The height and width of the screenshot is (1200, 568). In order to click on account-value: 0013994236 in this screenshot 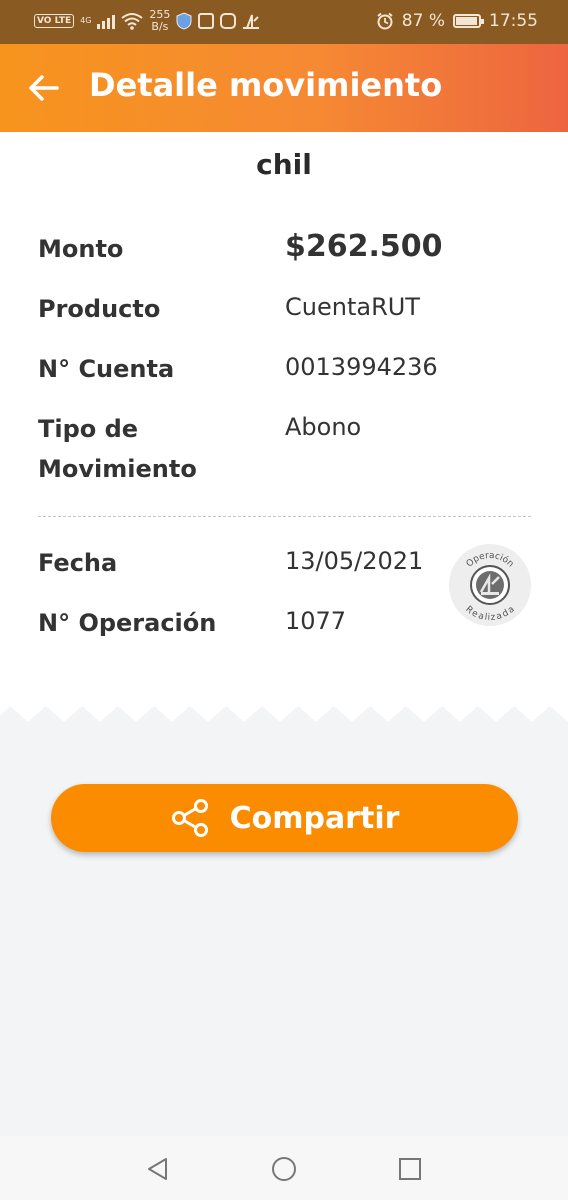, I will do `click(361, 367)`.